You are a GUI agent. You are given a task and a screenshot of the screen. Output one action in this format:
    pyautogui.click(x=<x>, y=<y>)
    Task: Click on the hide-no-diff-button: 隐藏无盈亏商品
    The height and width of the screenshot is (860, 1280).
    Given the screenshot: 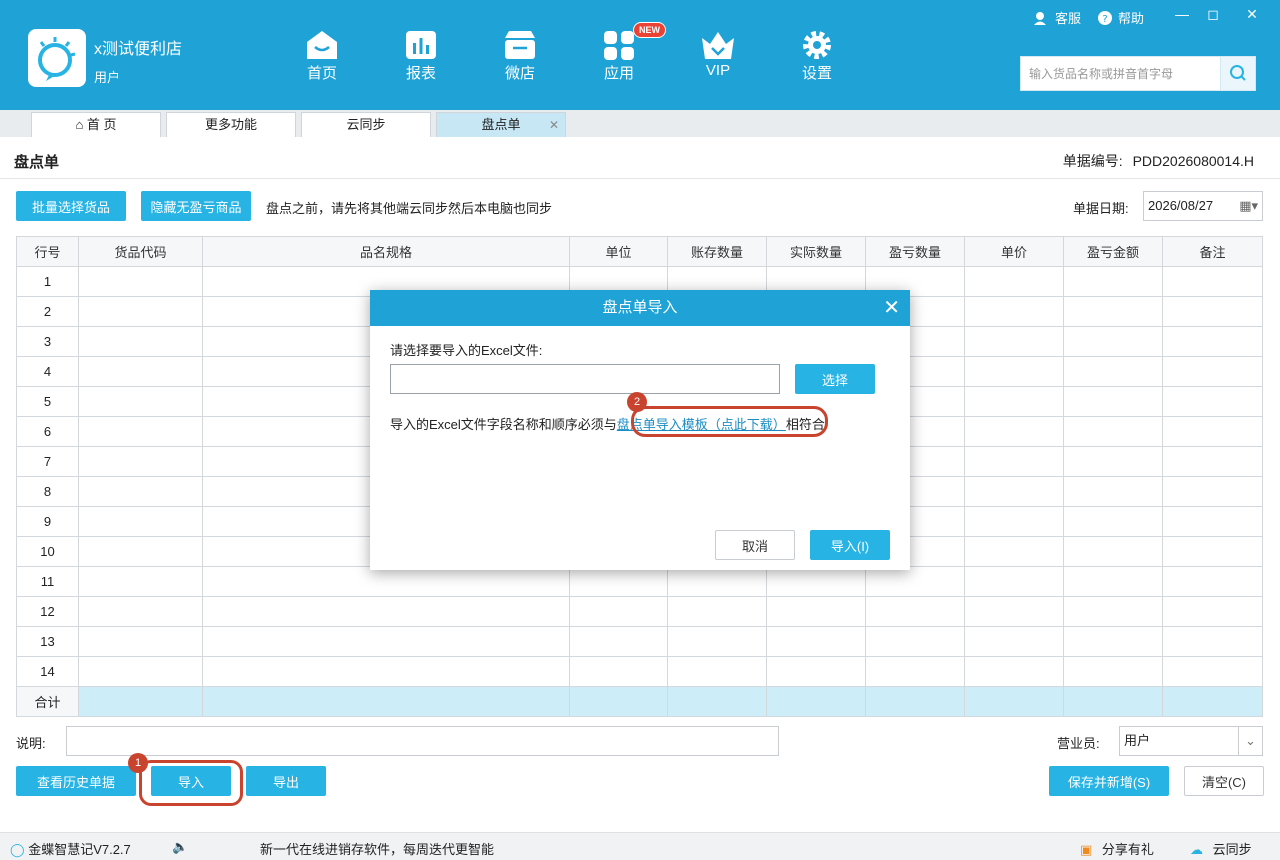 What is the action you would take?
    pyautogui.click(x=196, y=206)
    